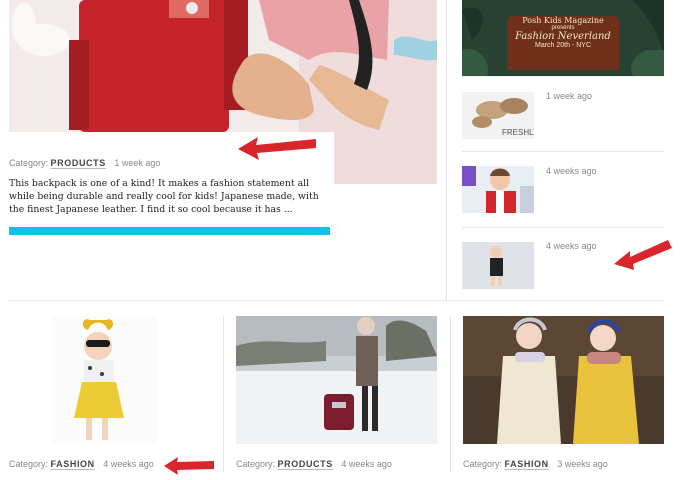 Image resolution: width=700 pixels, height=480 pixels. Describe the element at coordinates (582, 464) in the screenshot. I see `timestamp: 3 weeks ago` at that location.